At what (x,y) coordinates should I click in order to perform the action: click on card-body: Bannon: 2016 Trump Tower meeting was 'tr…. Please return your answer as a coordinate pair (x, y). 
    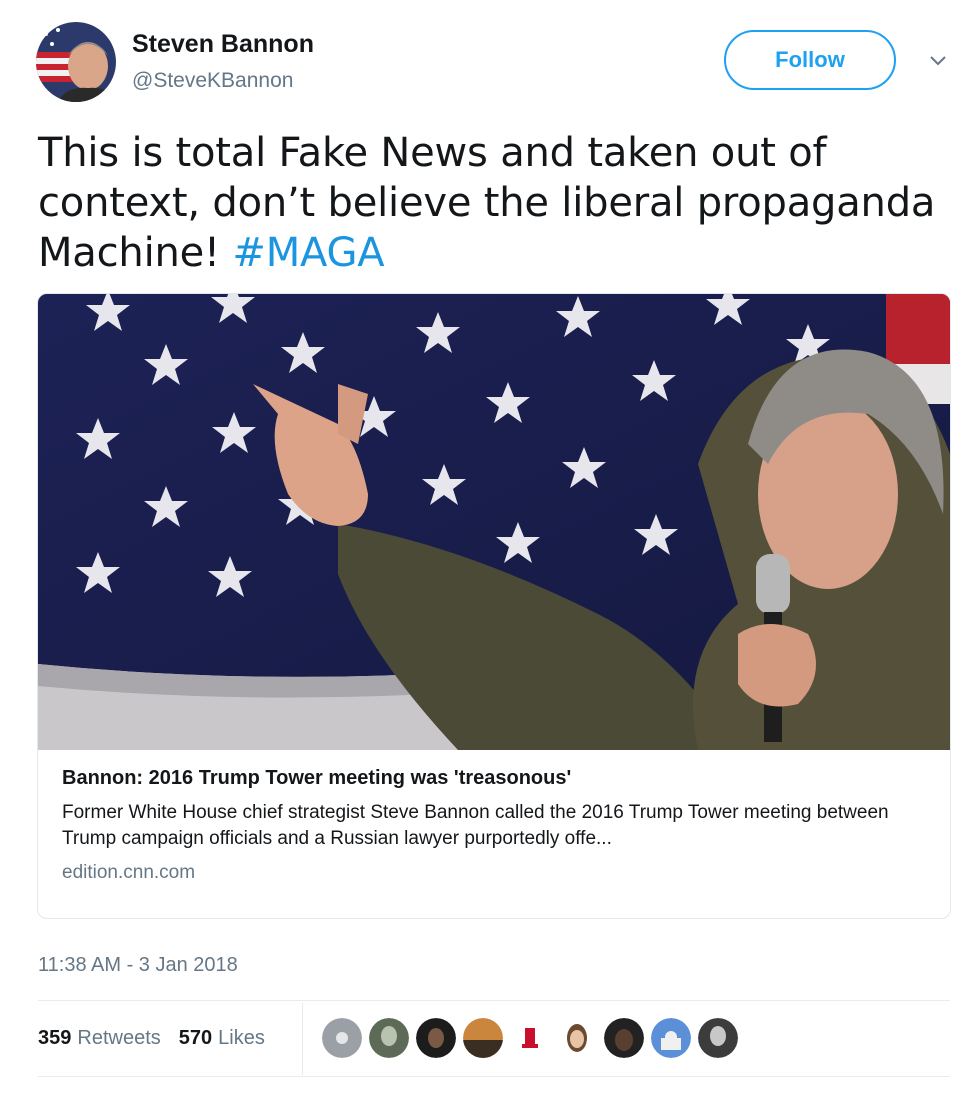
    Looking at the image, I should click on (497, 824).